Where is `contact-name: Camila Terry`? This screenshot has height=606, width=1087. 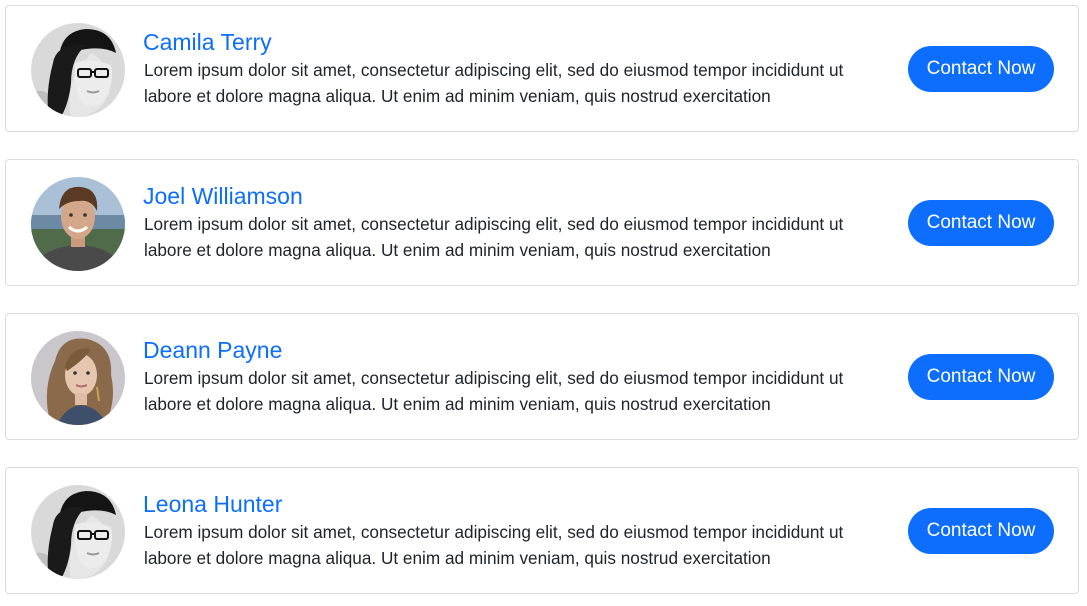 contact-name: Camila Terry is located at coordinates (207, 42).